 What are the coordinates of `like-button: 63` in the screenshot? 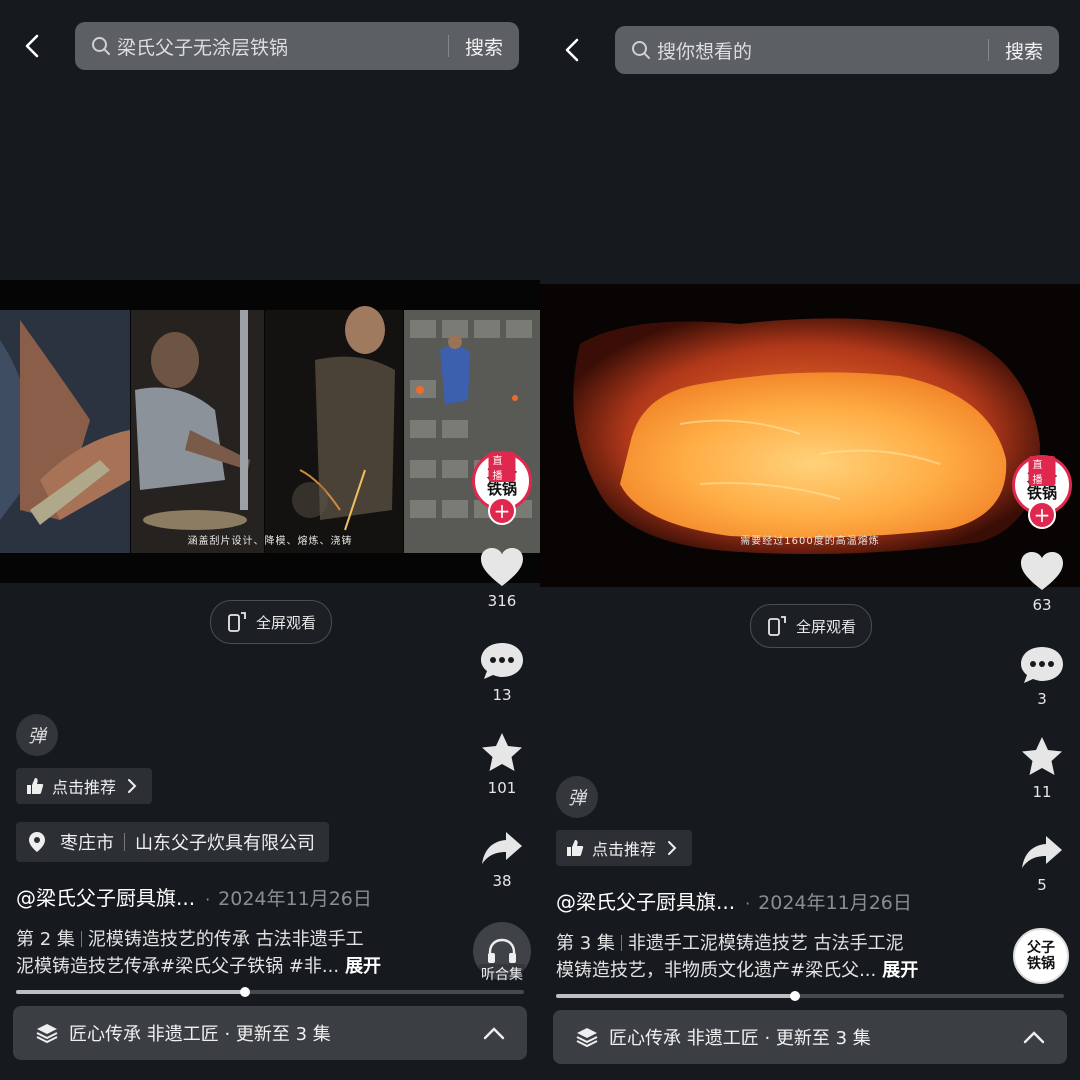 It's located at (1042, 582).